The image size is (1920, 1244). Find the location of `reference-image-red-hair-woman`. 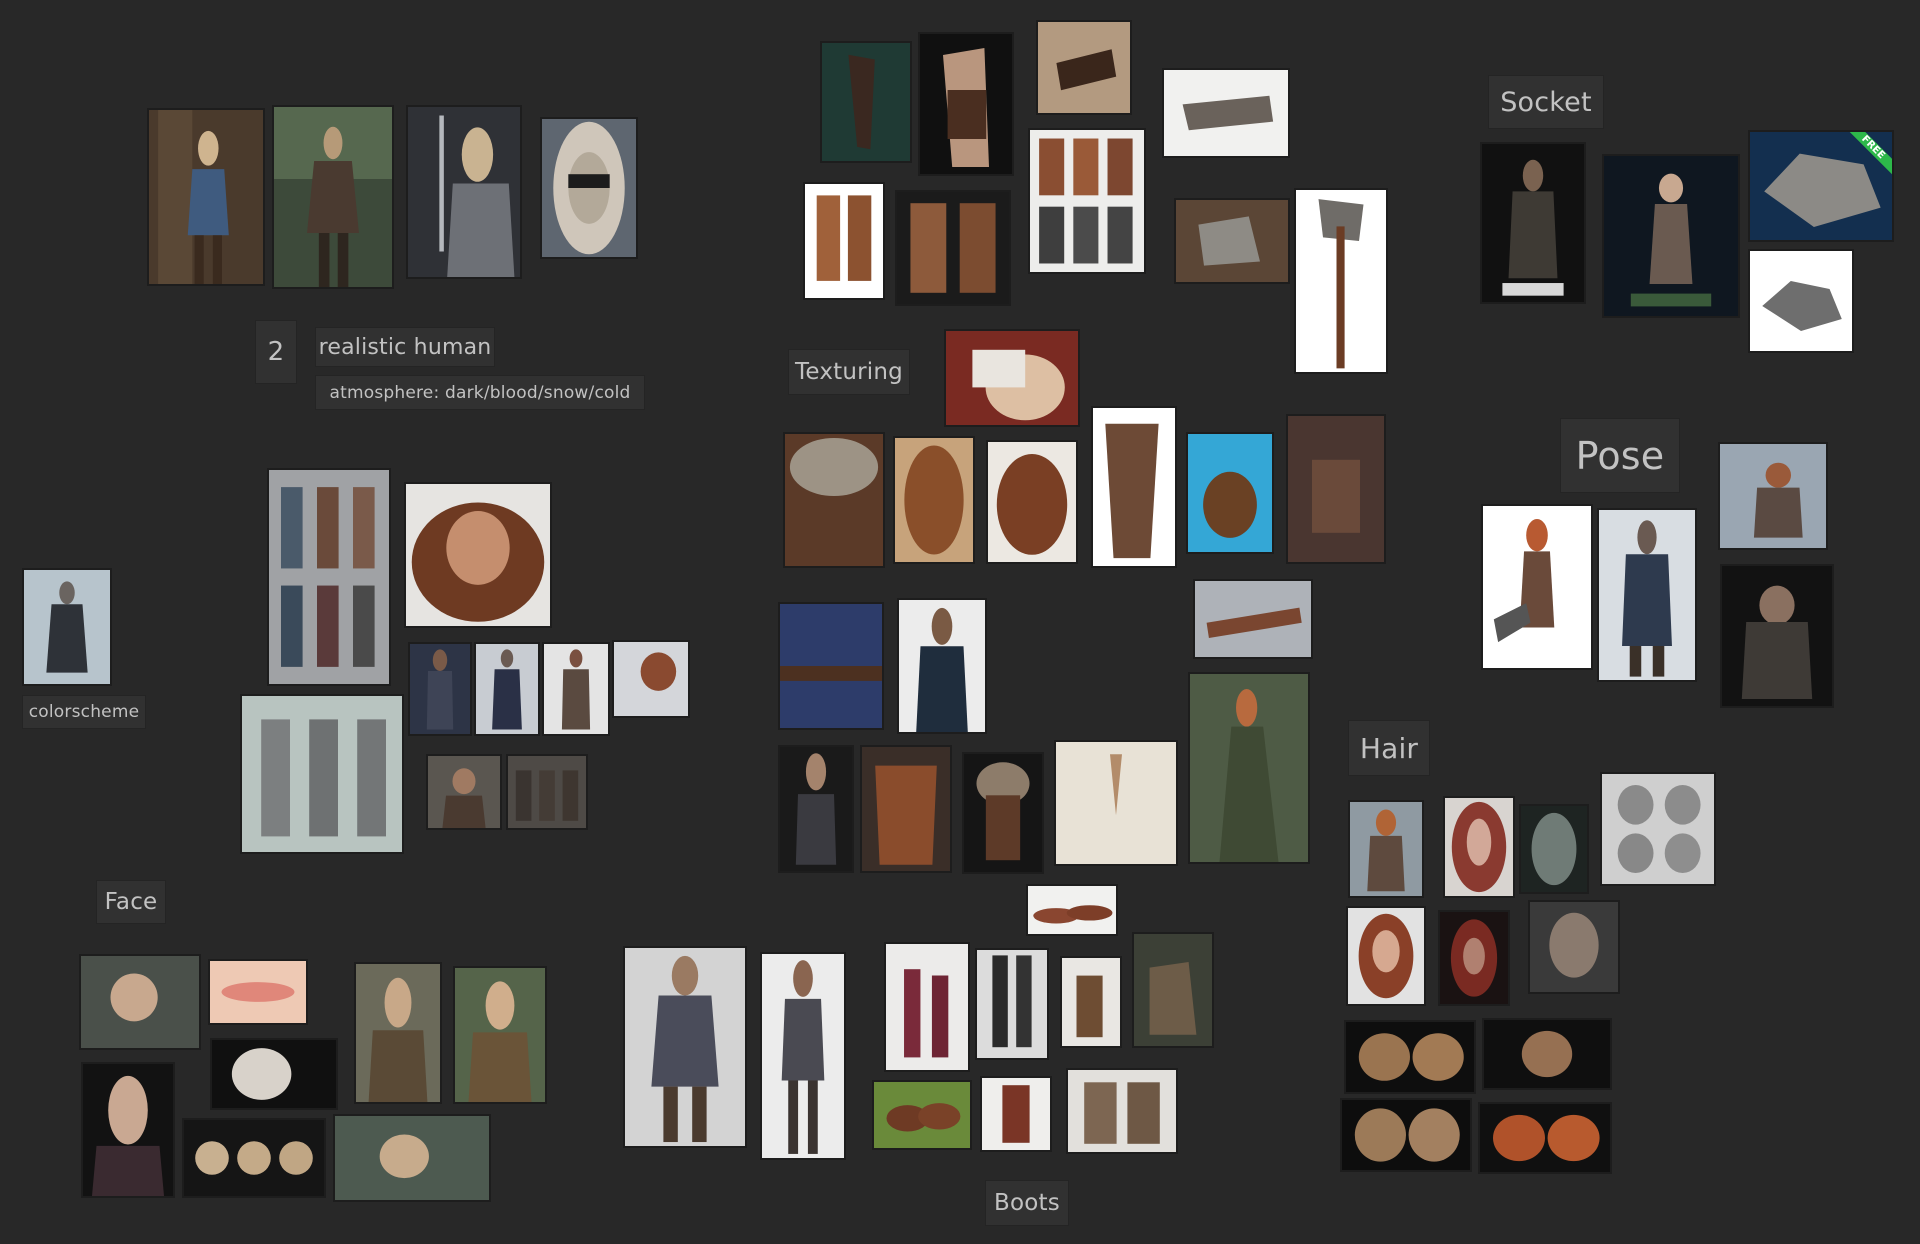

reference-image-red-hair-woman is located at coordinates (1479, 847).